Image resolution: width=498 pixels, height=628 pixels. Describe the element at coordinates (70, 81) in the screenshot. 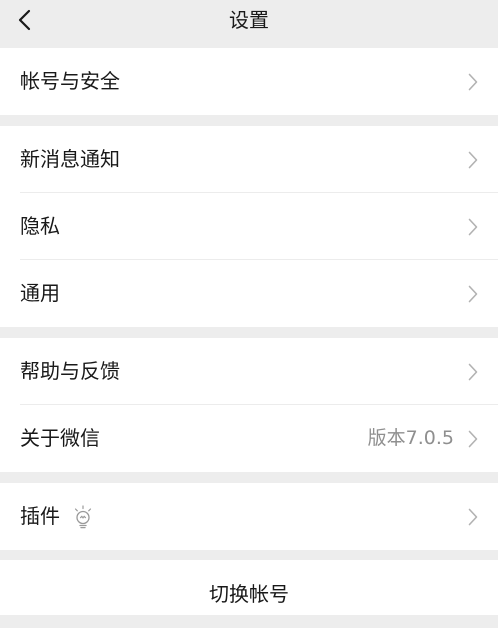

I see `settings-item-label: 帐号与安全` at that location.